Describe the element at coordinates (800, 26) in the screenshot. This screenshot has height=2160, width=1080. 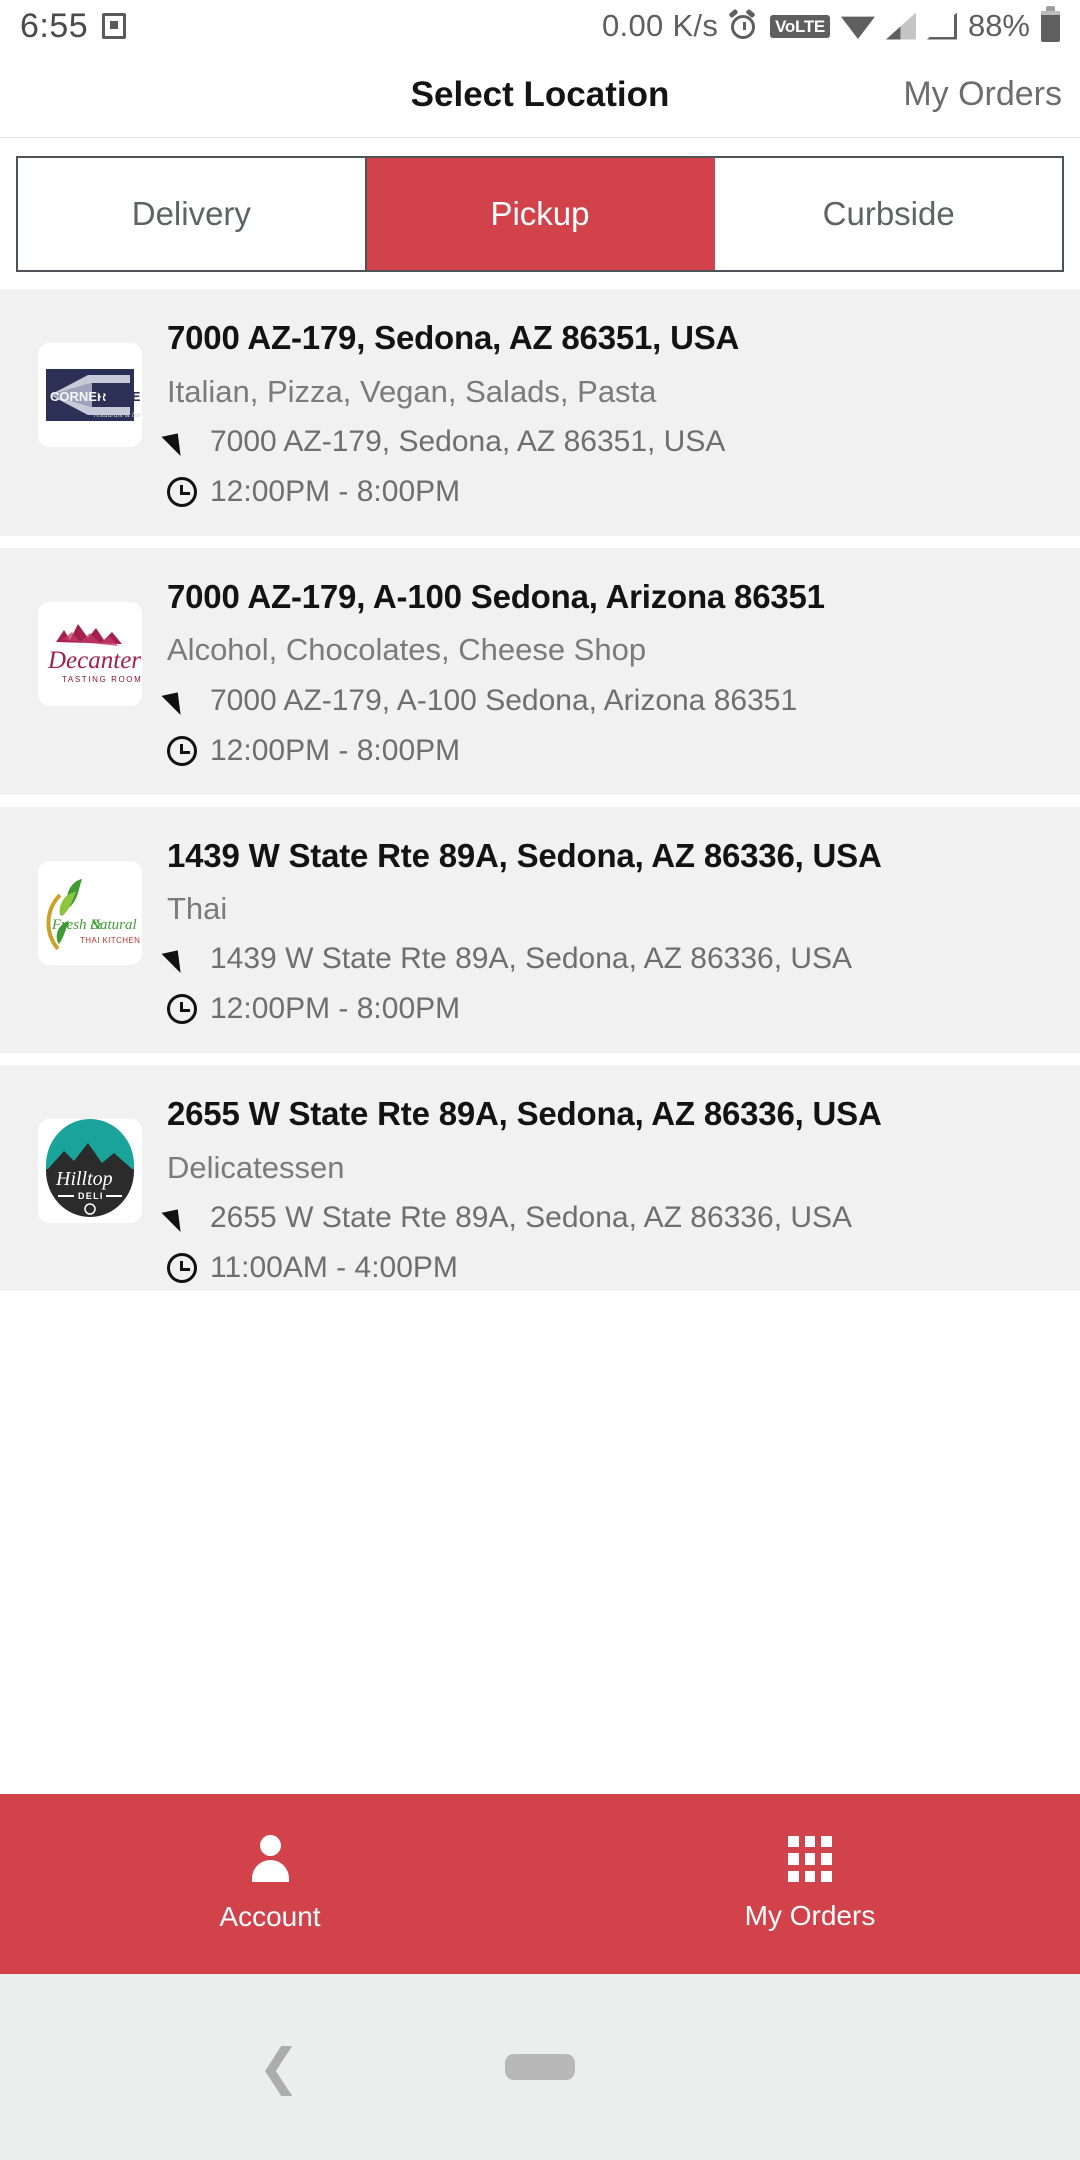
I see `volte-icon: VoLTE` at that location.